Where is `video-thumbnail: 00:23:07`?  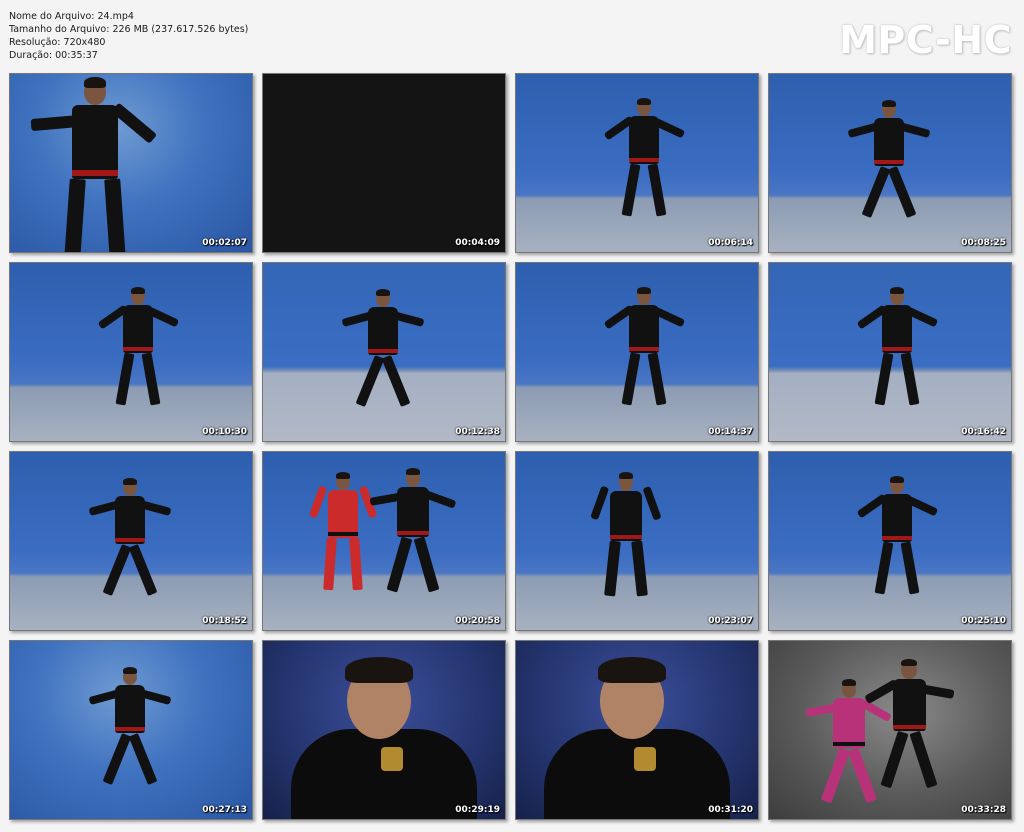
video-thumbnail: 00:23:07 is located at coordinates (637, 541).